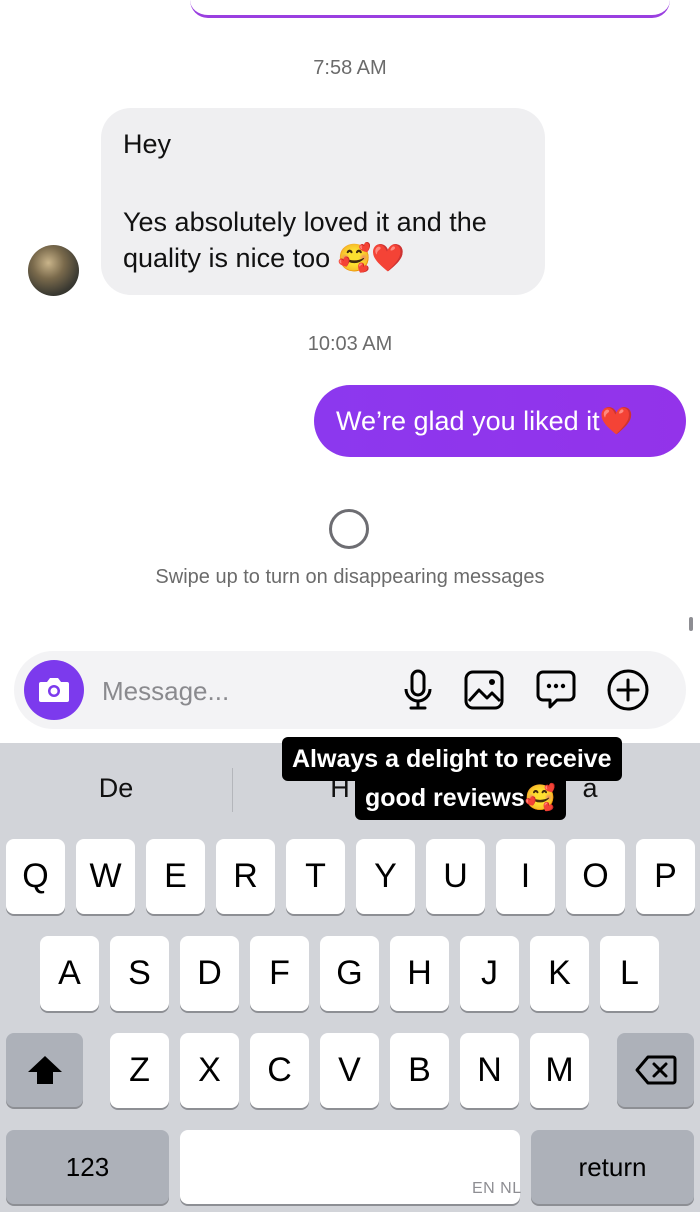 The image size is (700, 1212). I want to click on keyboard-language-label: EN NL, so click(497, 1188).